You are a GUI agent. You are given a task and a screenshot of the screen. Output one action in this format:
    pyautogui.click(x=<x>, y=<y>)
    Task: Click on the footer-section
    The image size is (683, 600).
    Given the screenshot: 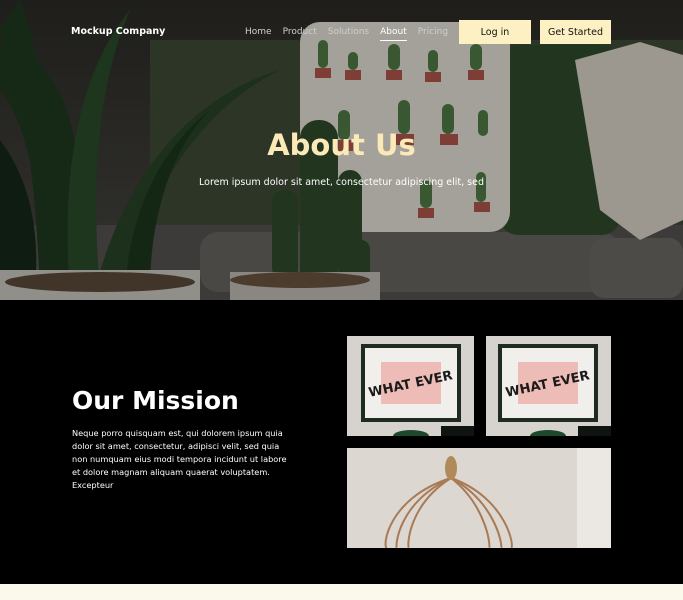 What is the action you would take?
    pyautogui.click(x=341, y=592)
    